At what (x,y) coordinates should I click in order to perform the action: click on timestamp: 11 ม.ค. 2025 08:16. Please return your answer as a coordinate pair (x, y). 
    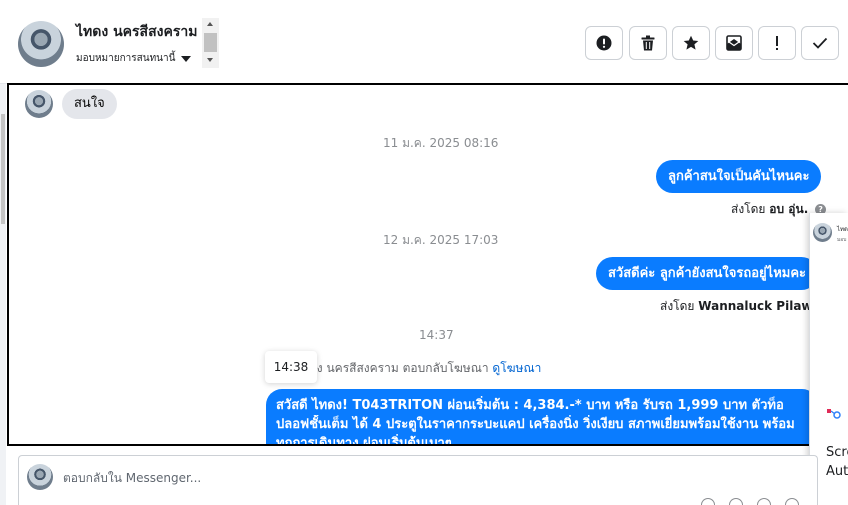
    Looking at the image, I should click on (441, 143).